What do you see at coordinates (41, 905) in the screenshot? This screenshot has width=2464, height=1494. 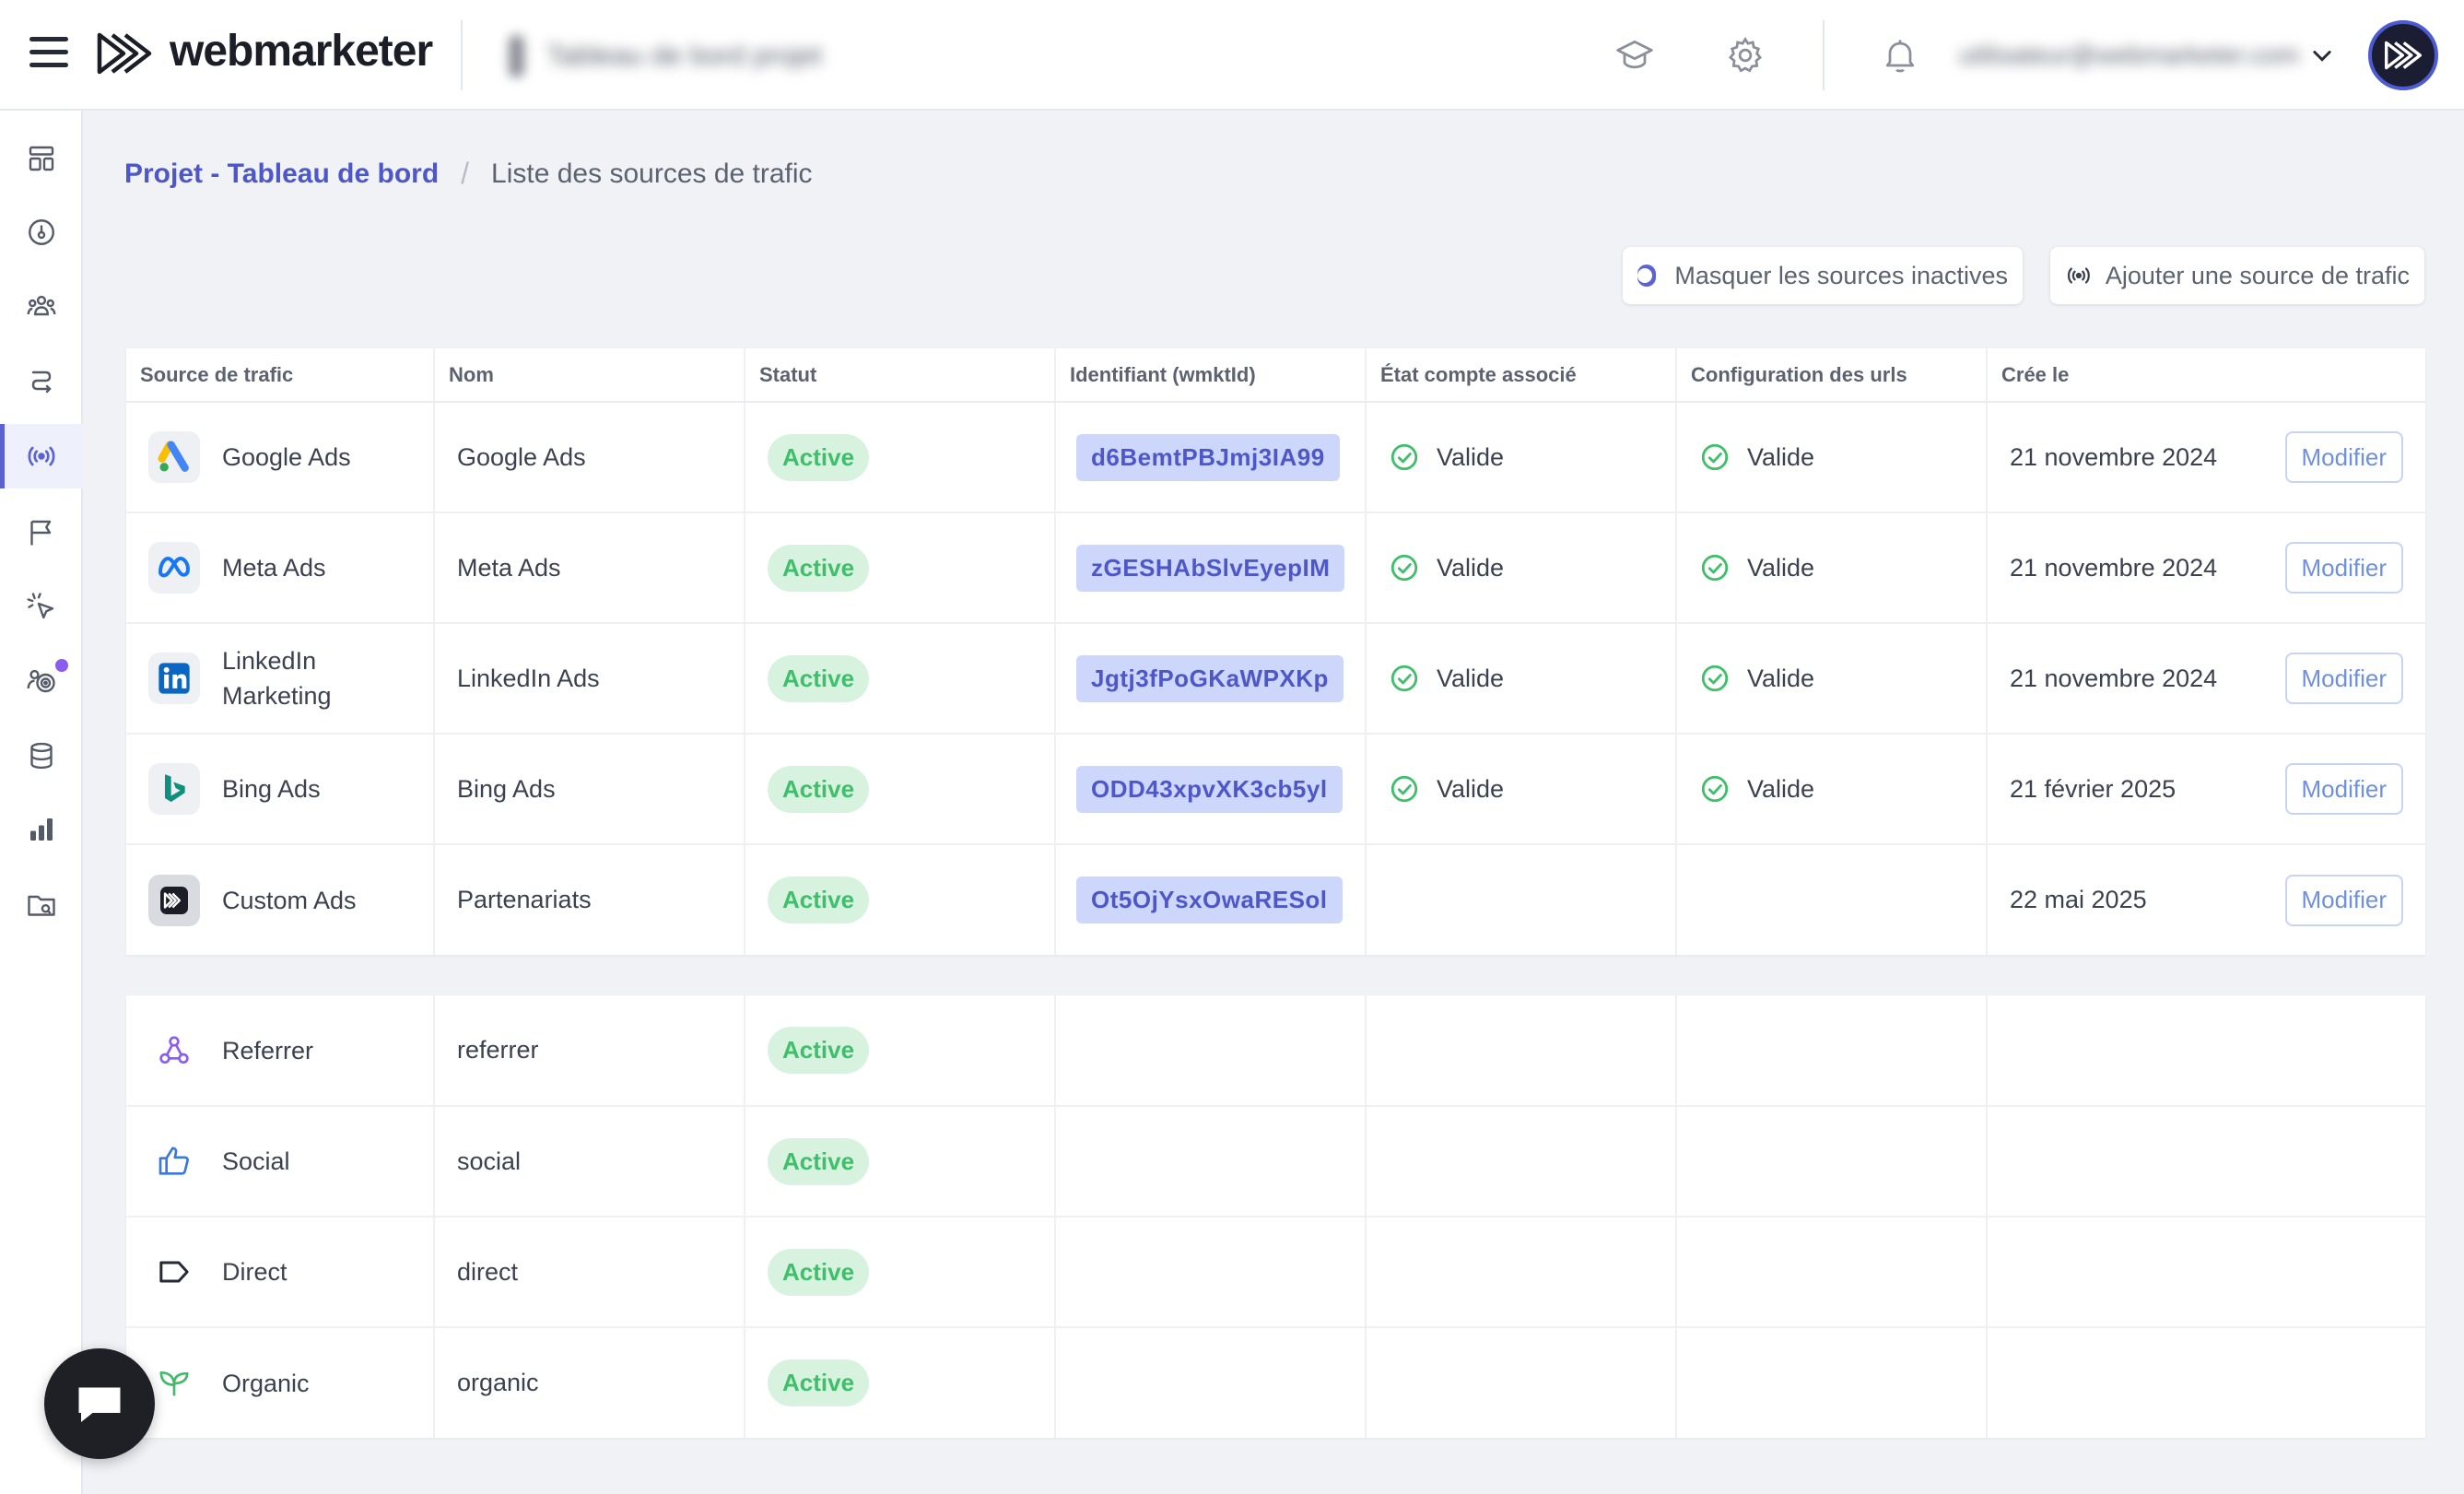 I see `sidebar-item-files` at bounding box center [41, 905].